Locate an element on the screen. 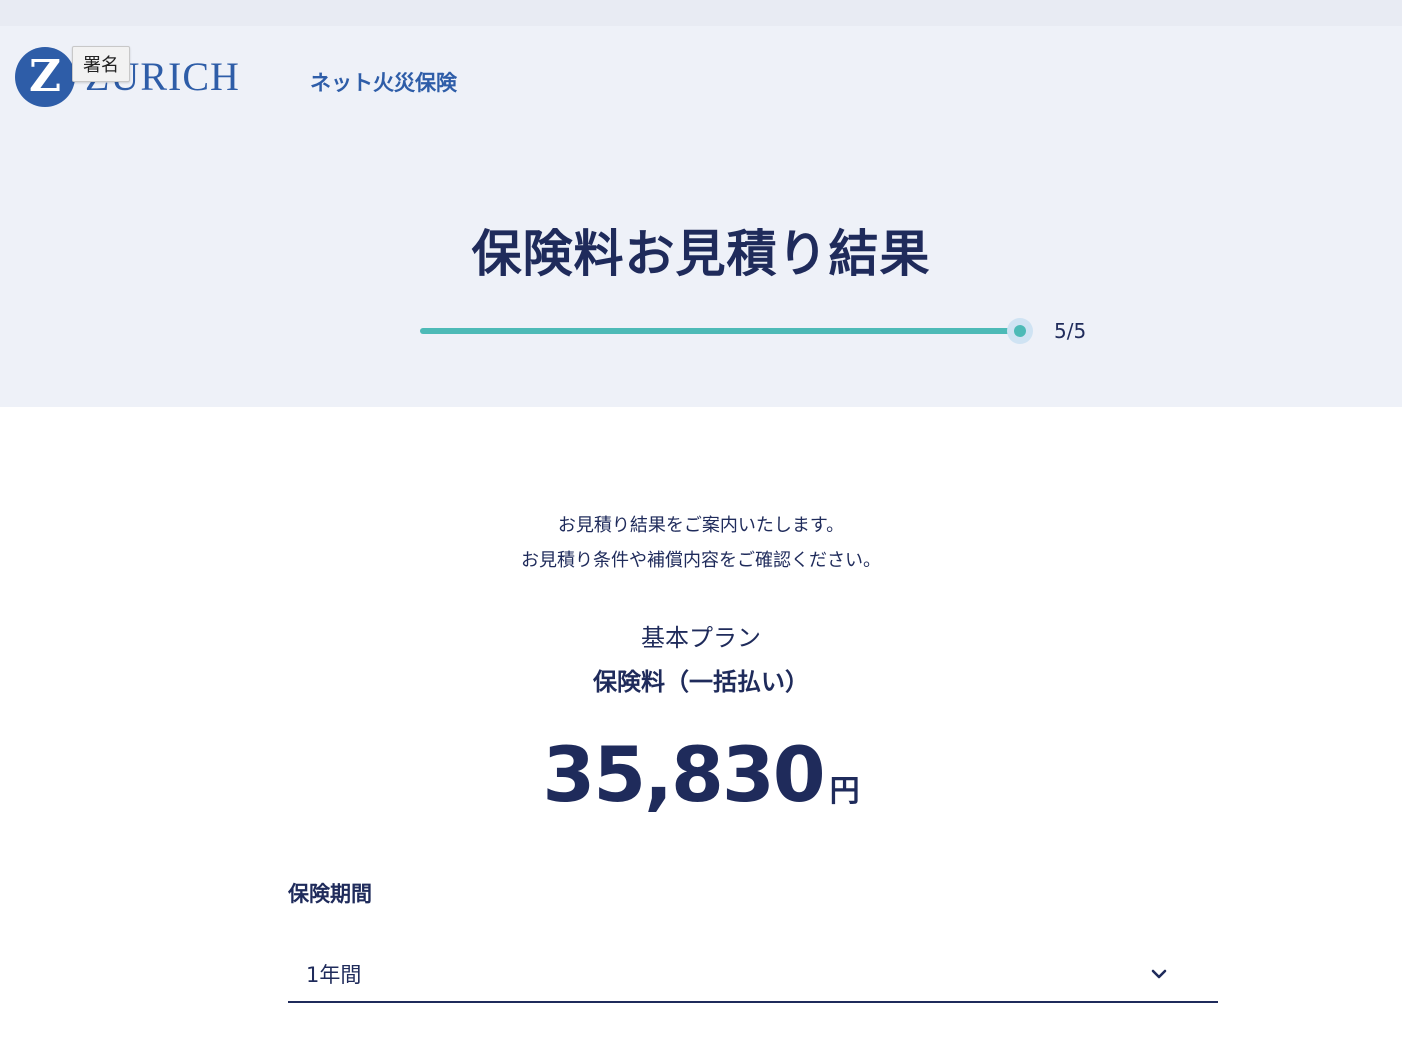 Image resolution: width=1402 pixels, height=1050 pixels. insurance-period-value: 1年間 is located at coordinates (334, 975).